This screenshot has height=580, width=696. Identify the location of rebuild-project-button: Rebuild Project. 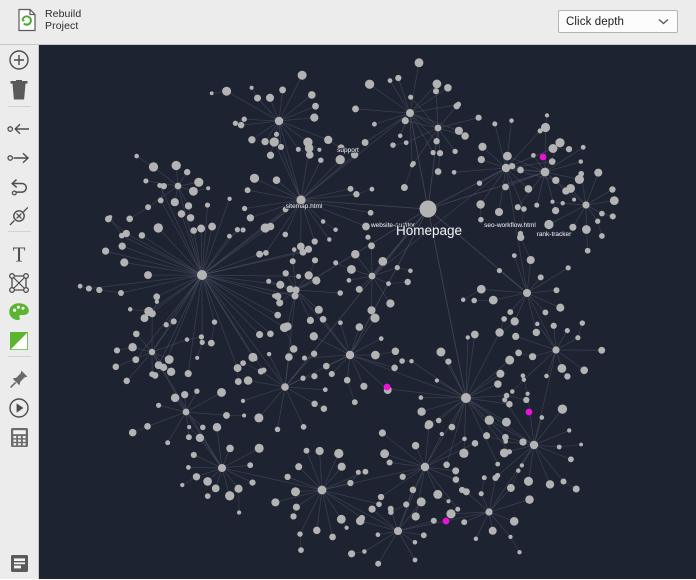
(48, 20).